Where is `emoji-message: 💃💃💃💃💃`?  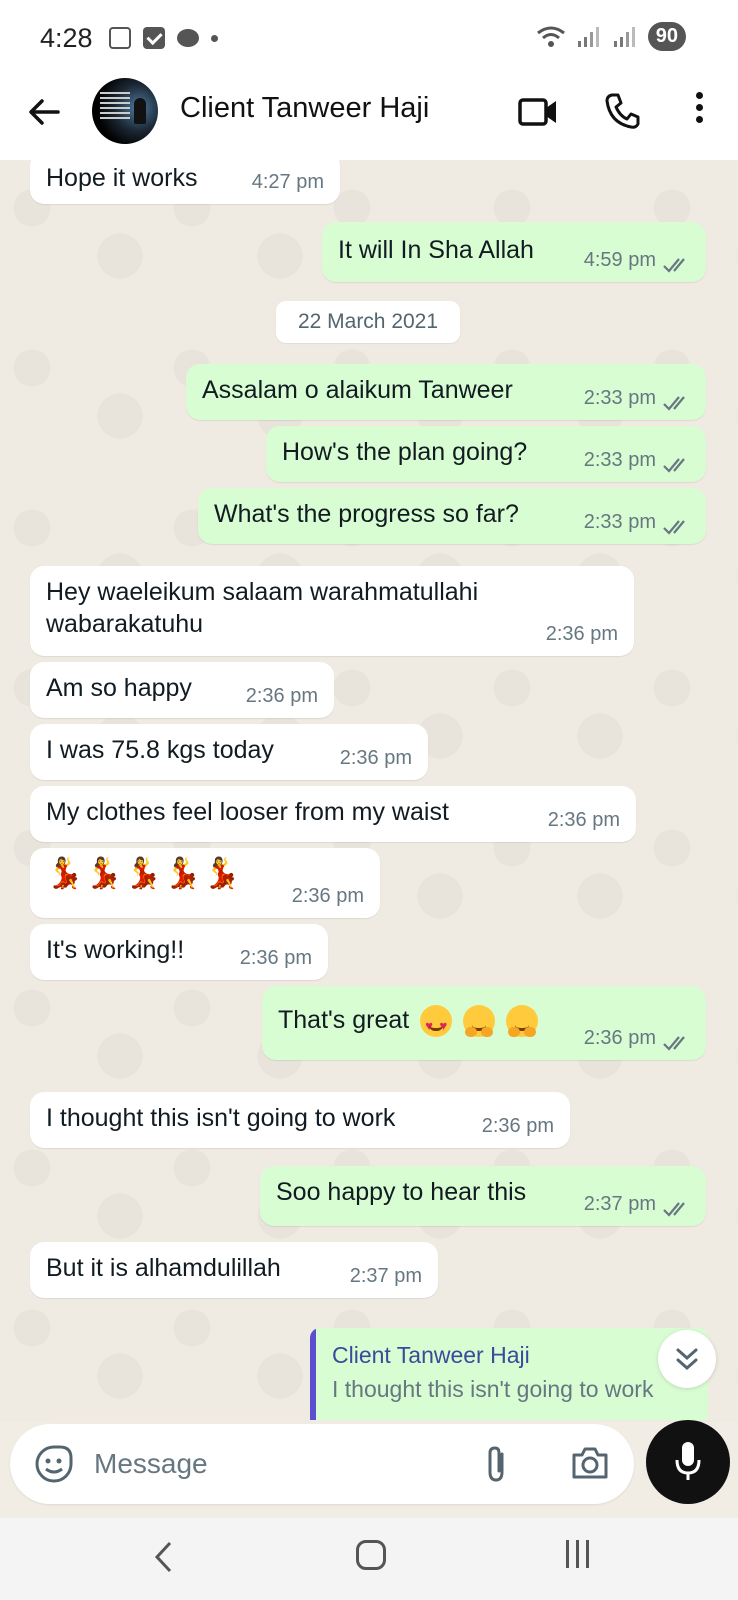
emoji-message: 💃💃💃💃💃 is located at coordinates (144, 873).